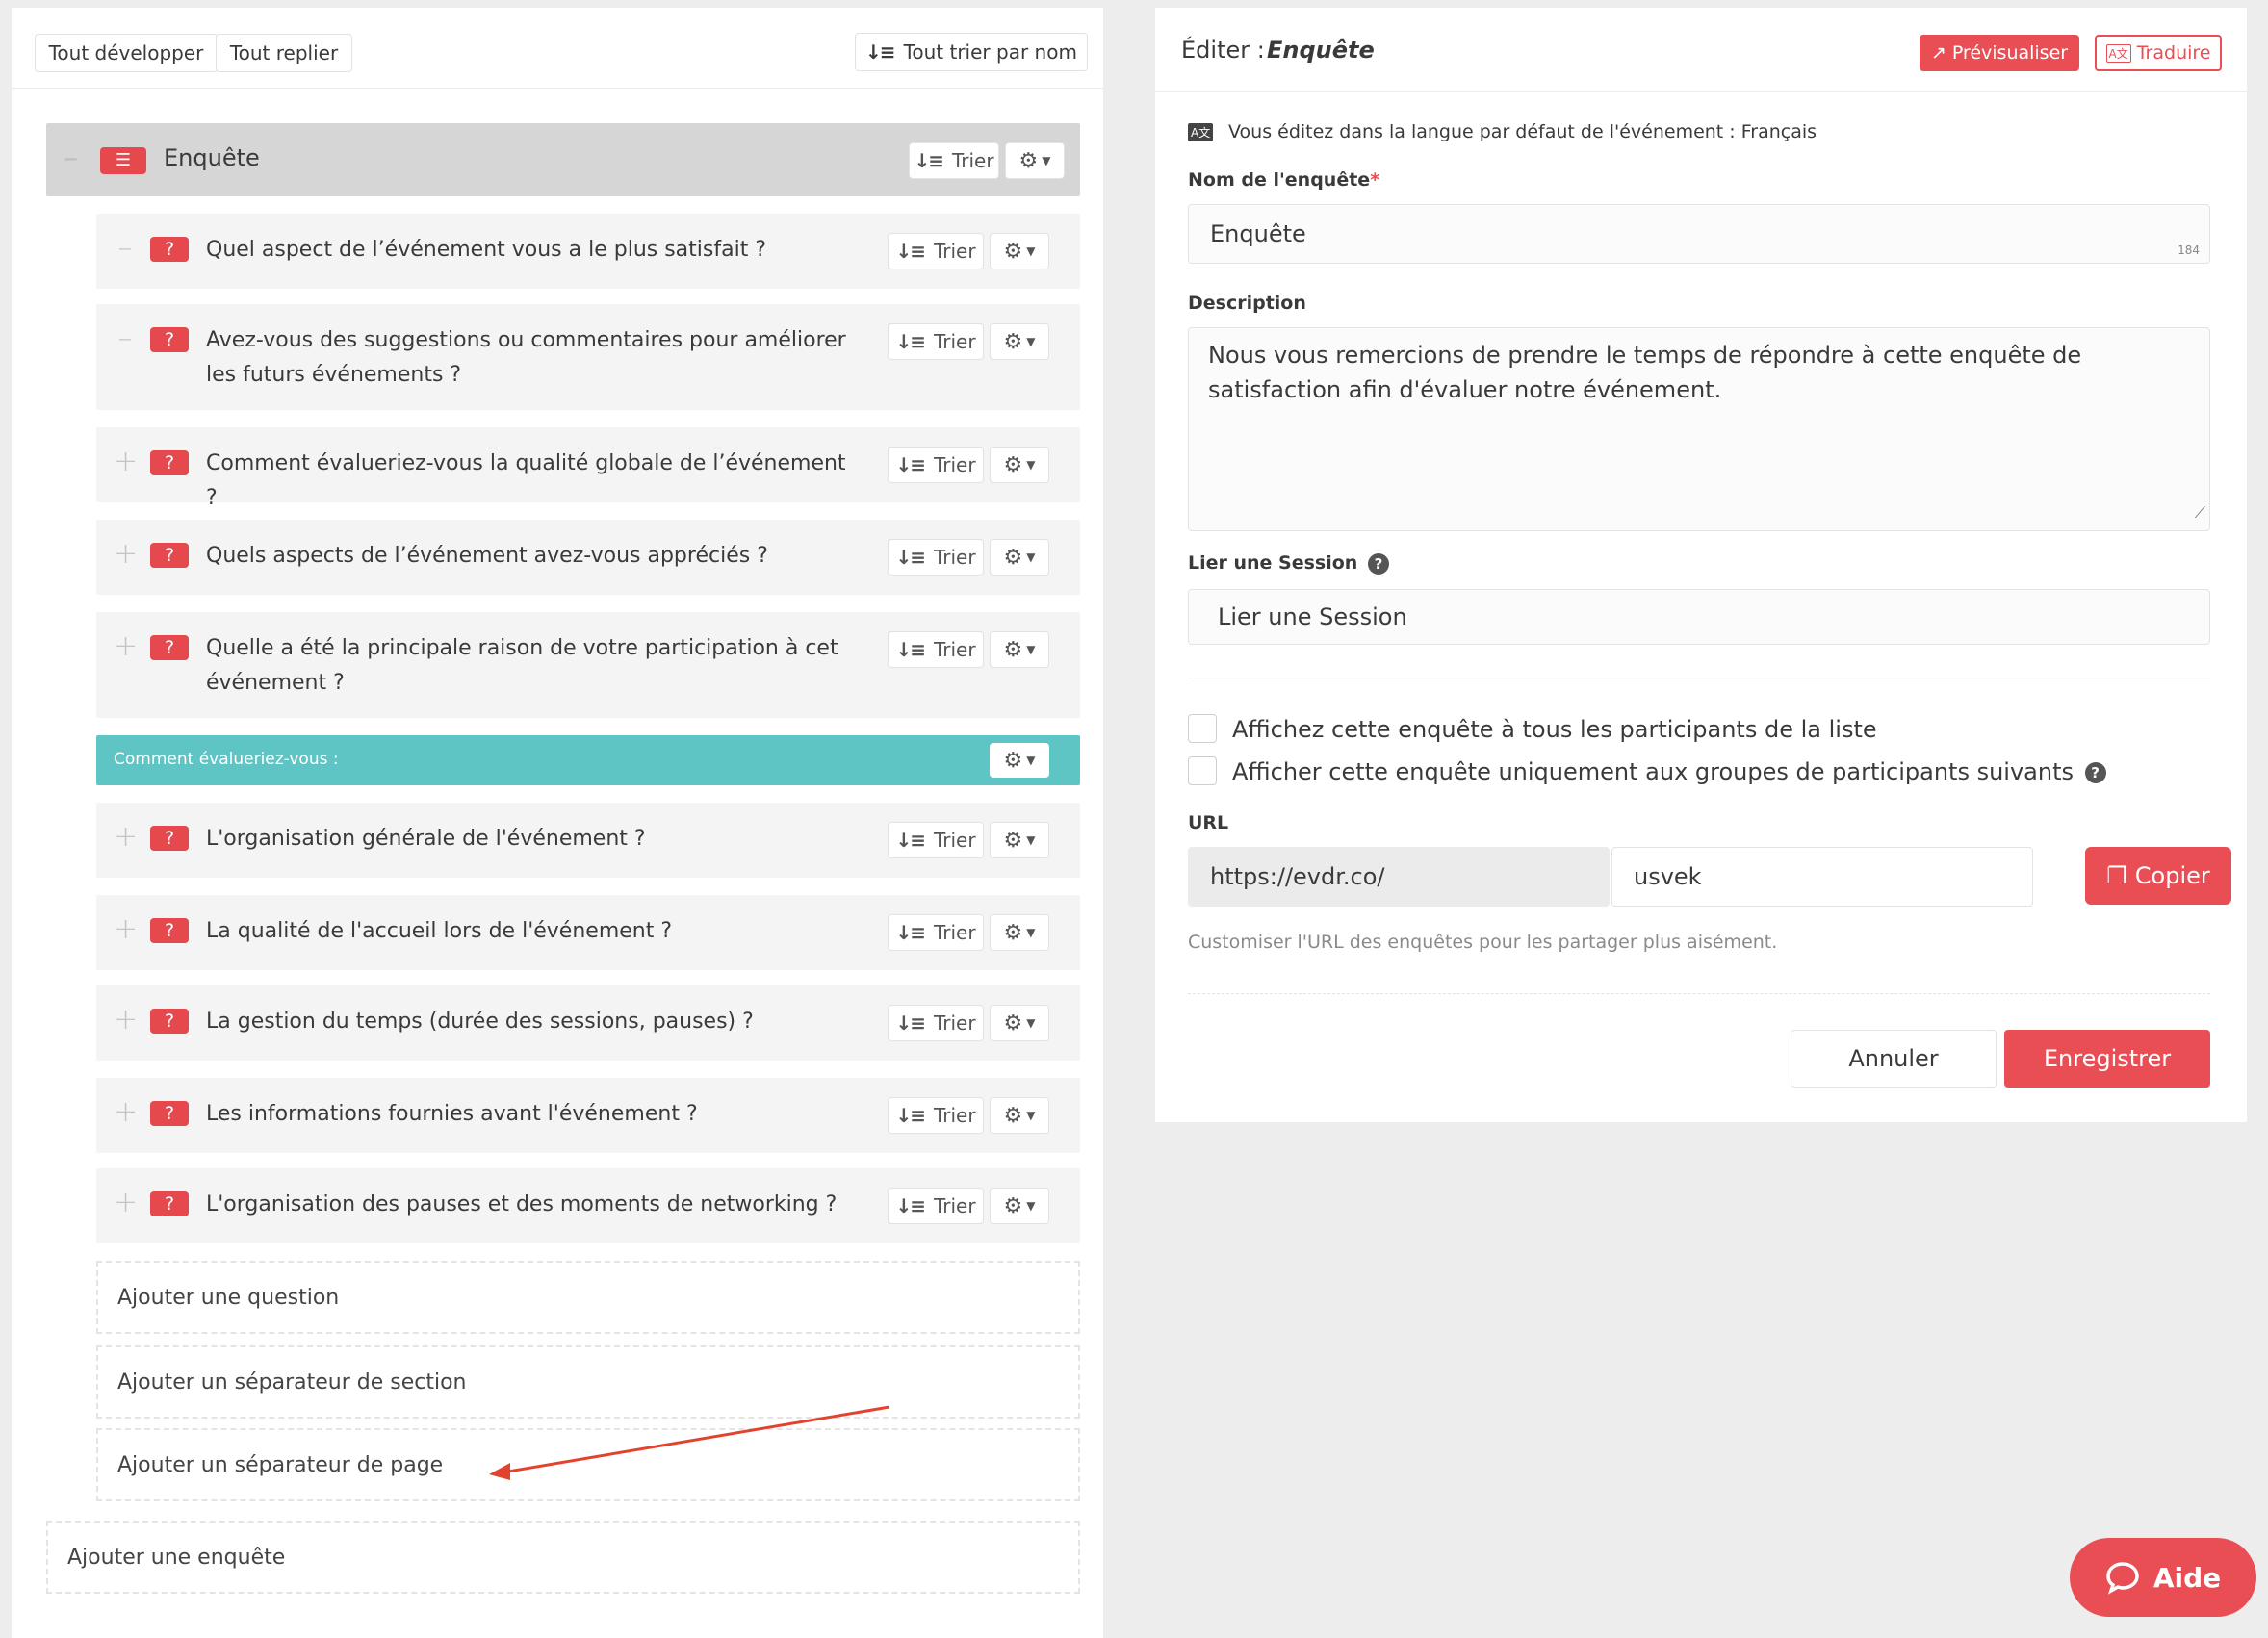  What do you see at coordinates (1202, 729) in the screenshot?
I see `show-to-all-checkbox` at bounding box center [1202, 729].